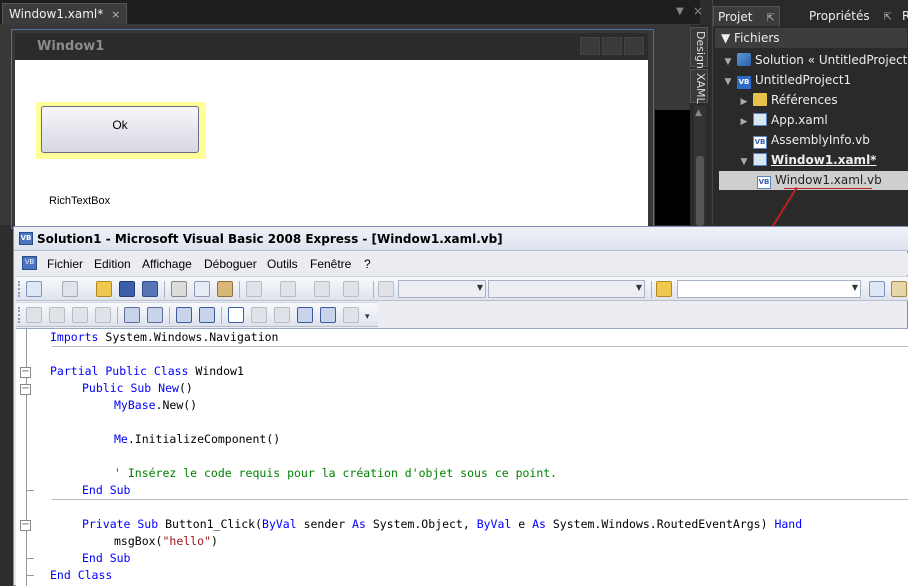 The width and height of the screenshot is (908, 586). I want to click on tab-list-dropdown-icon: ▼, so click(680, 11).